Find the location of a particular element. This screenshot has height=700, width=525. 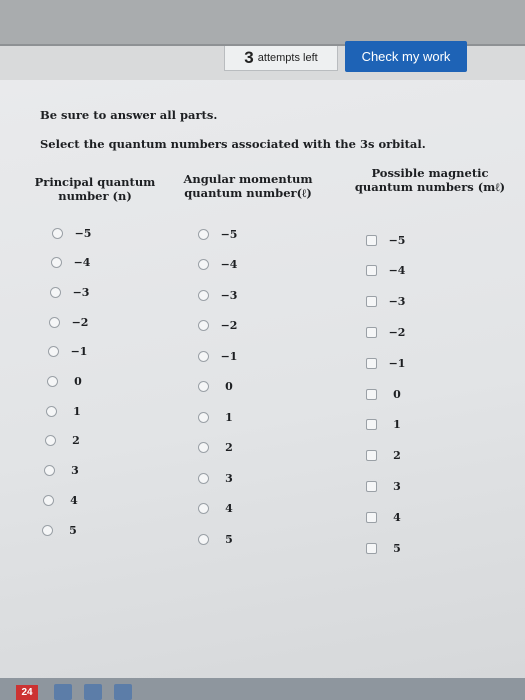

angular-option: −2 is located at coordinates (218, 326).